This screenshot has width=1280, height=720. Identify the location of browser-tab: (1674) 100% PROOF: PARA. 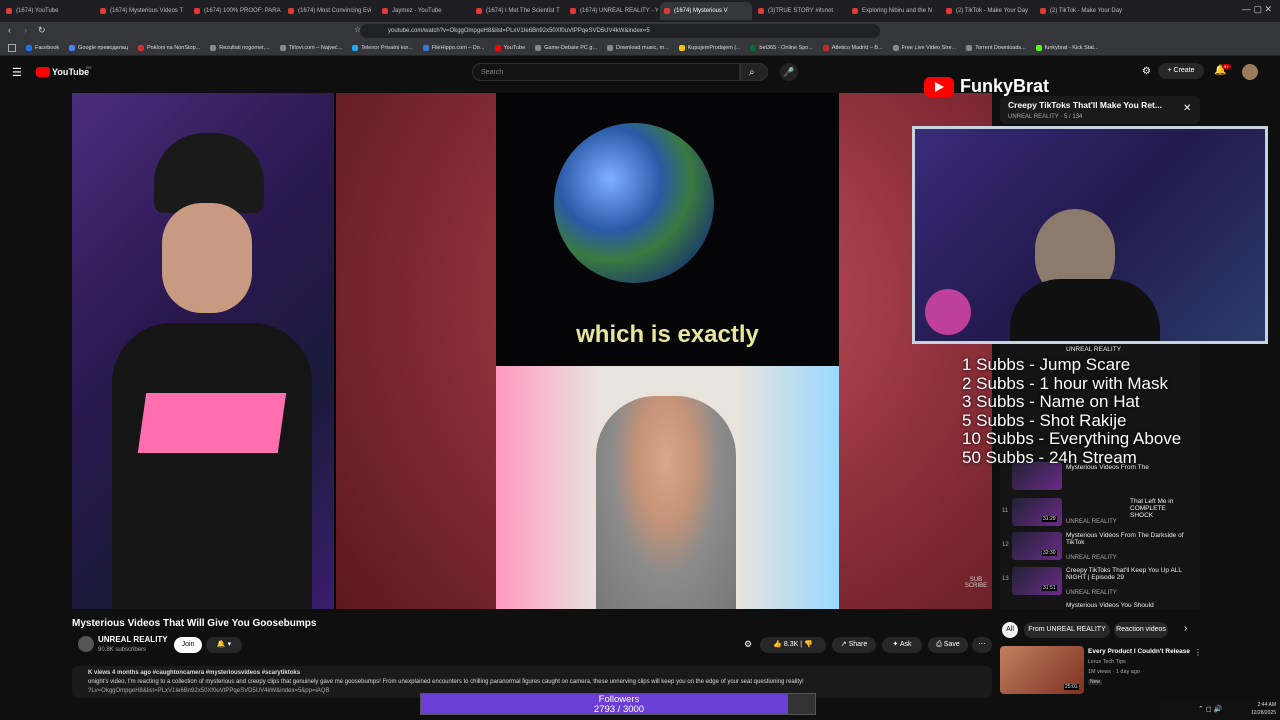
(236, 11).